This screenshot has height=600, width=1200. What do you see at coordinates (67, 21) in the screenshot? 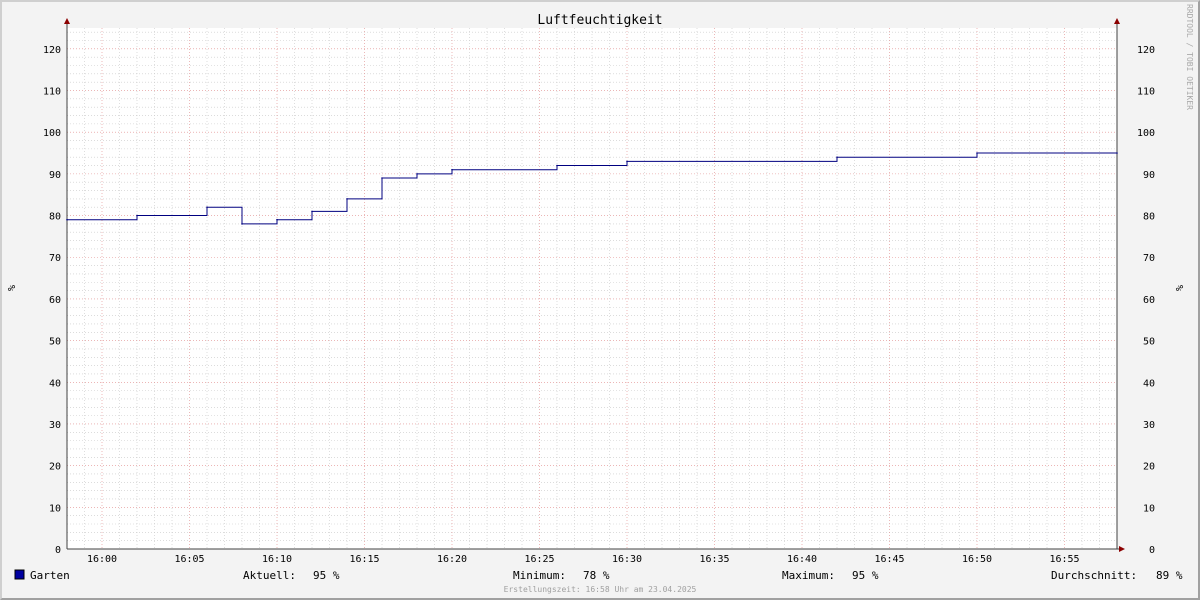
I see `y-axis-arrow-left` at bounding box center [67, 21].